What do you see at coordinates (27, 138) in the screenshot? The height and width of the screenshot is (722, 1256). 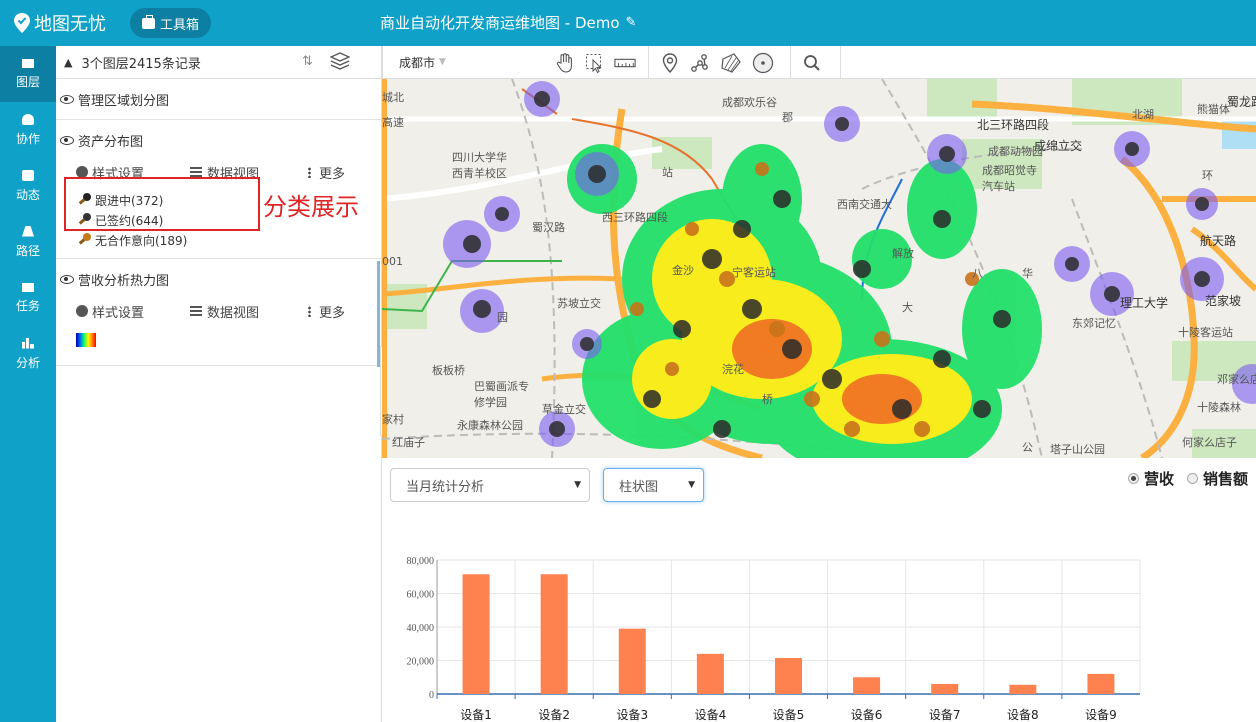 I see `nav-item-label: 协作` at bounding box center [27, 138].